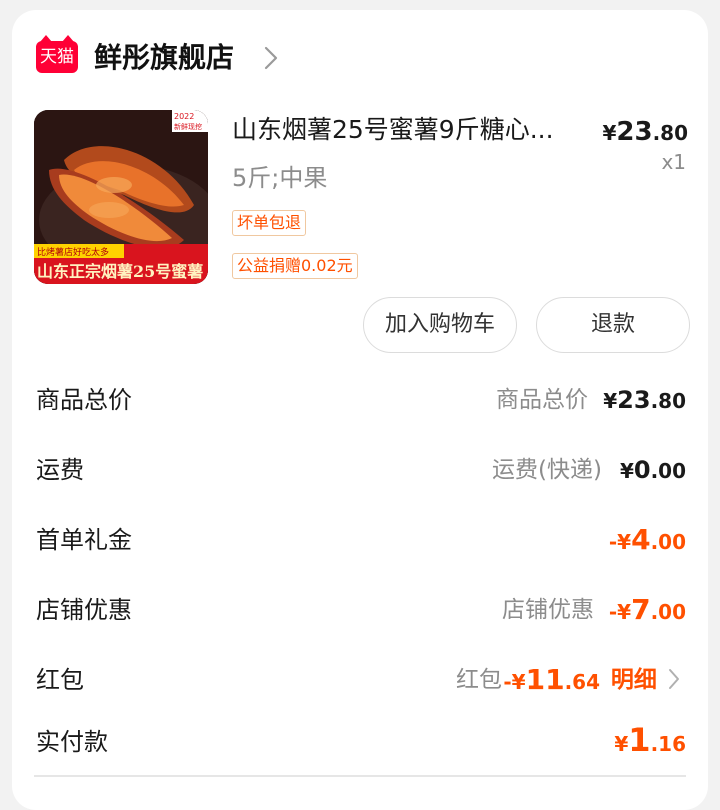  I want to click on first-order-amount: -¥4.00, so click(647, 542).